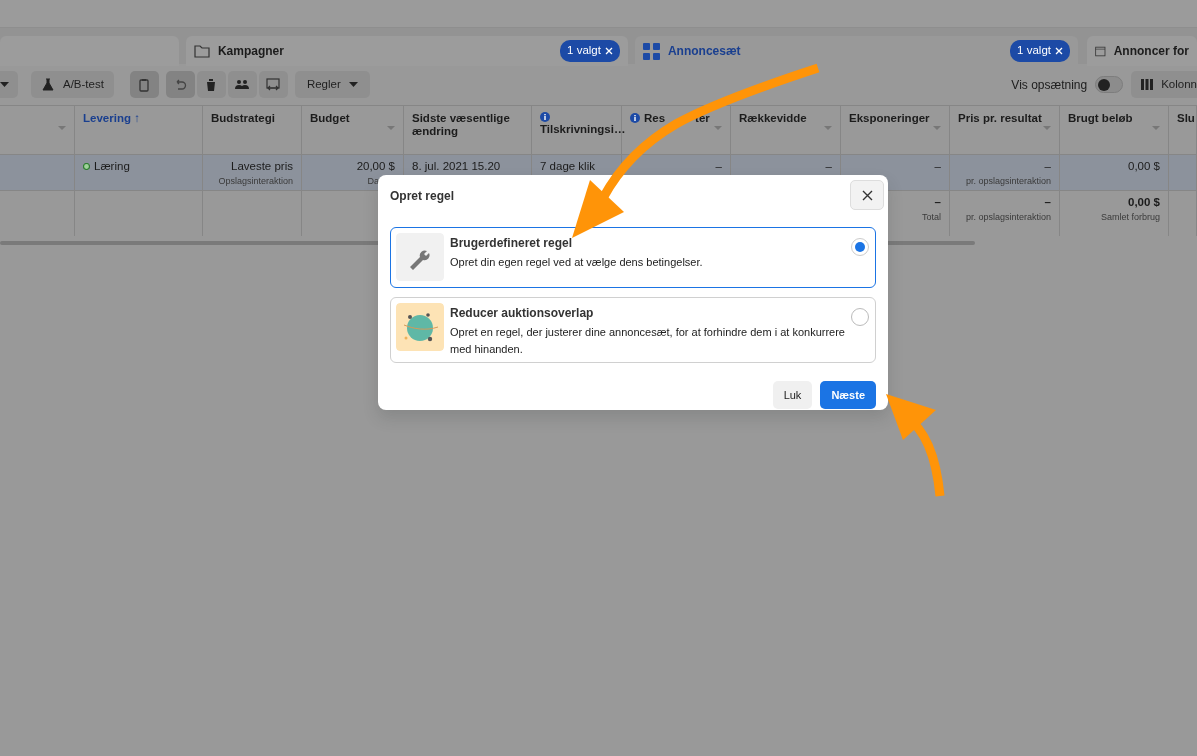 Image resolution: width=1197 pixels, height=756 pixels. I want to click on close-dialog-button: Luk, so click(792, 395).